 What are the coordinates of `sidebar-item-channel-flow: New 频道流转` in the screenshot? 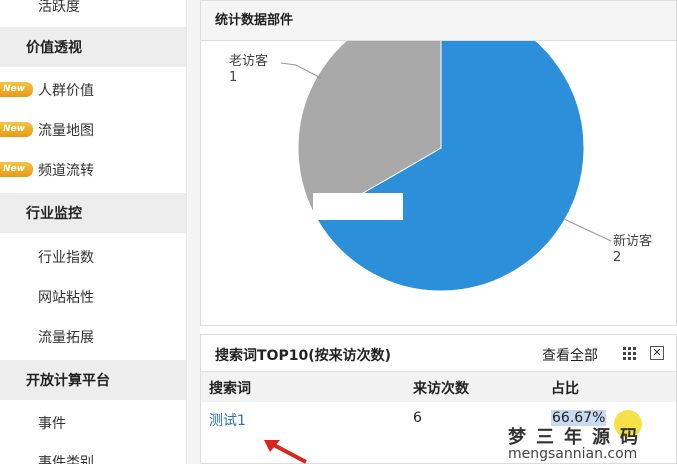 It's located at (93, 170).